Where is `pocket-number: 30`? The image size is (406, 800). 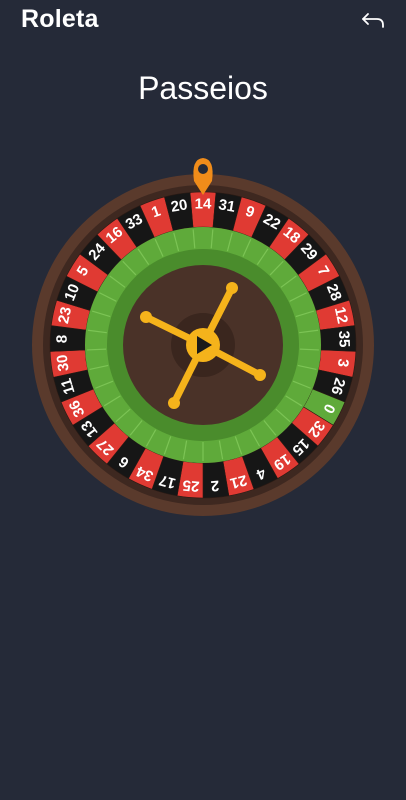 pocket-number: 30 is located at coordinates (63, 363).